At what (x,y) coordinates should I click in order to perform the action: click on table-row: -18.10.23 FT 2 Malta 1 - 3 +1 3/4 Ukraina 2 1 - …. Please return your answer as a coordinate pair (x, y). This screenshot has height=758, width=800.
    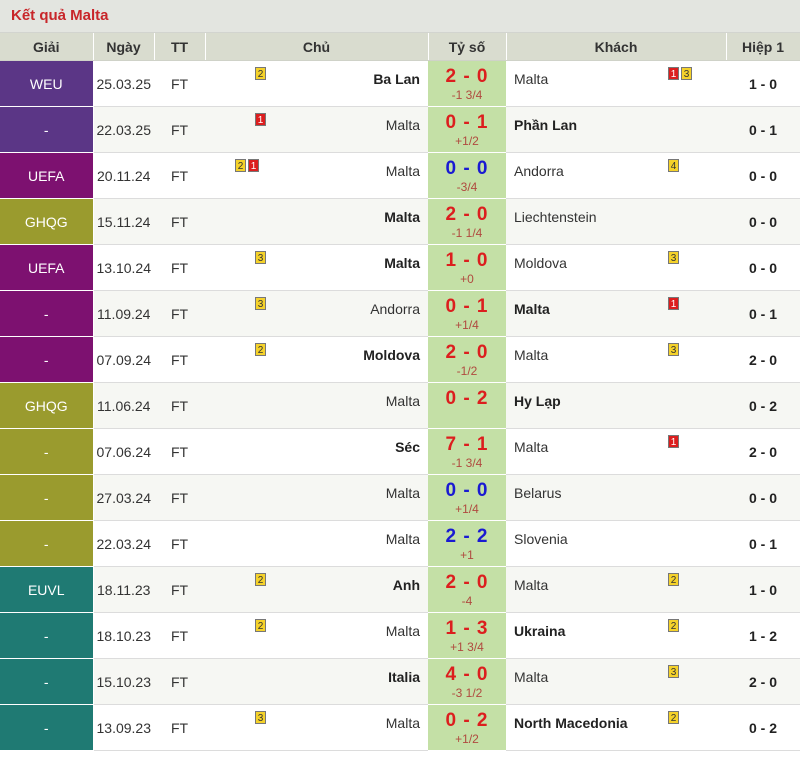
    Looking at the image, I should click on (400, 635).